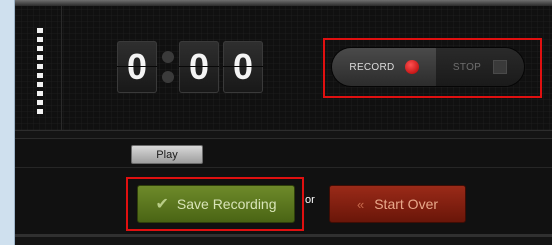 Image resolution: width=552 pixels, height=245 pixels. What do you see at coordinates (283, 235) in the screenshot?
I see `bottom-rule` at bounding box center [283, 235].